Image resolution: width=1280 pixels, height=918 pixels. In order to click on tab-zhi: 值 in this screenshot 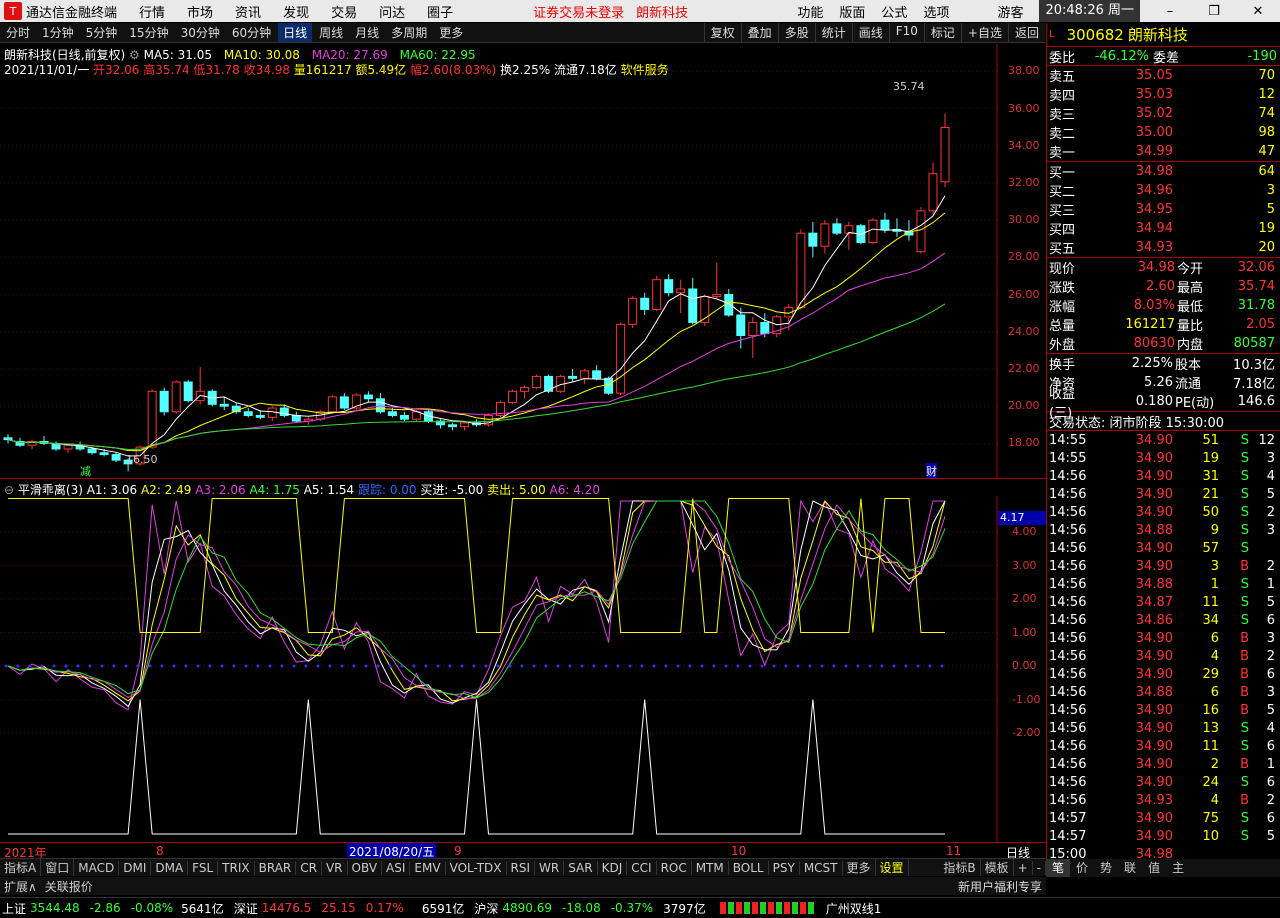, I will do `click(1154, 868)`.